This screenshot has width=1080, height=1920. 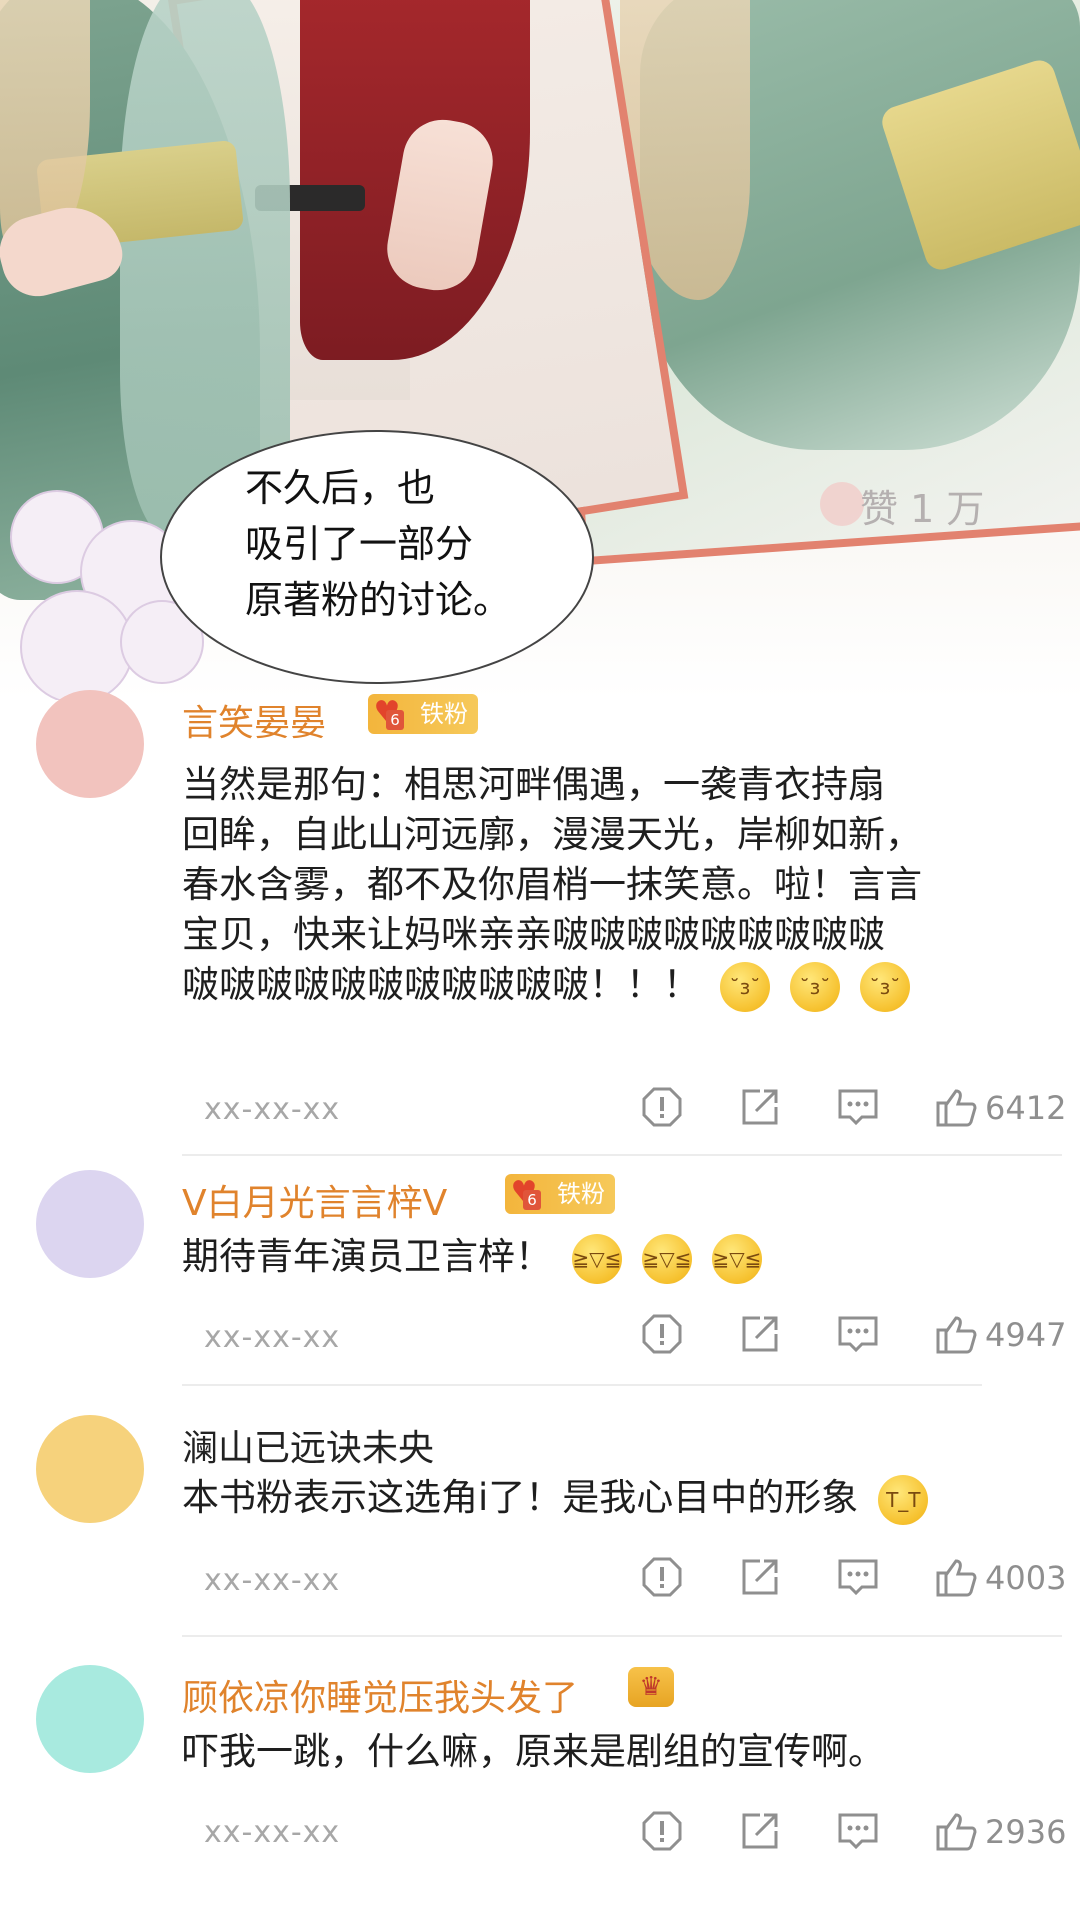 I want to click on username: V白月光言言梓V, so click(x=314, y=1200).